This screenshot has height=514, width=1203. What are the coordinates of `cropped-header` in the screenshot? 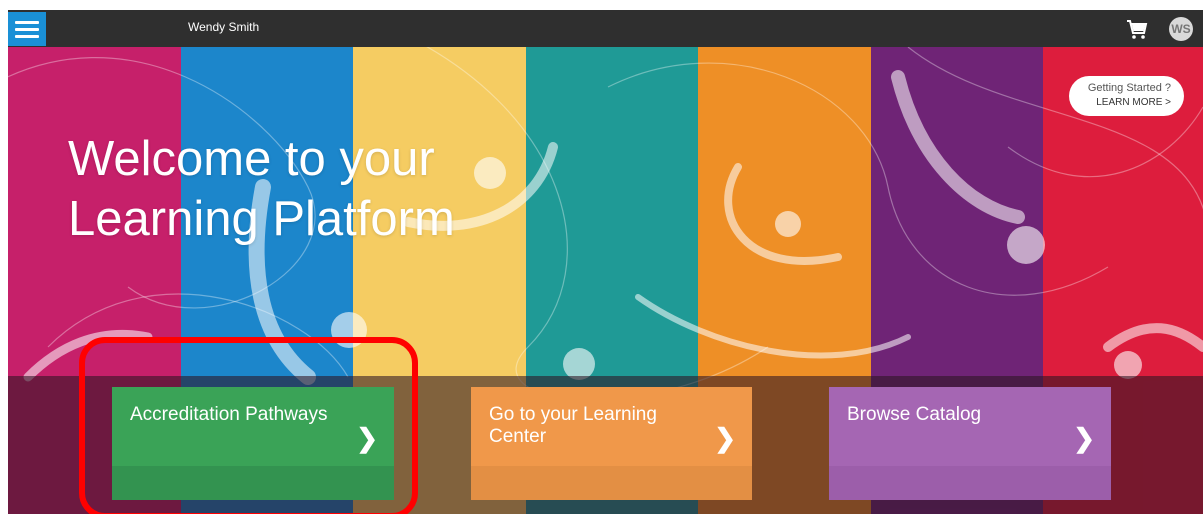 It's located at (601, 5).